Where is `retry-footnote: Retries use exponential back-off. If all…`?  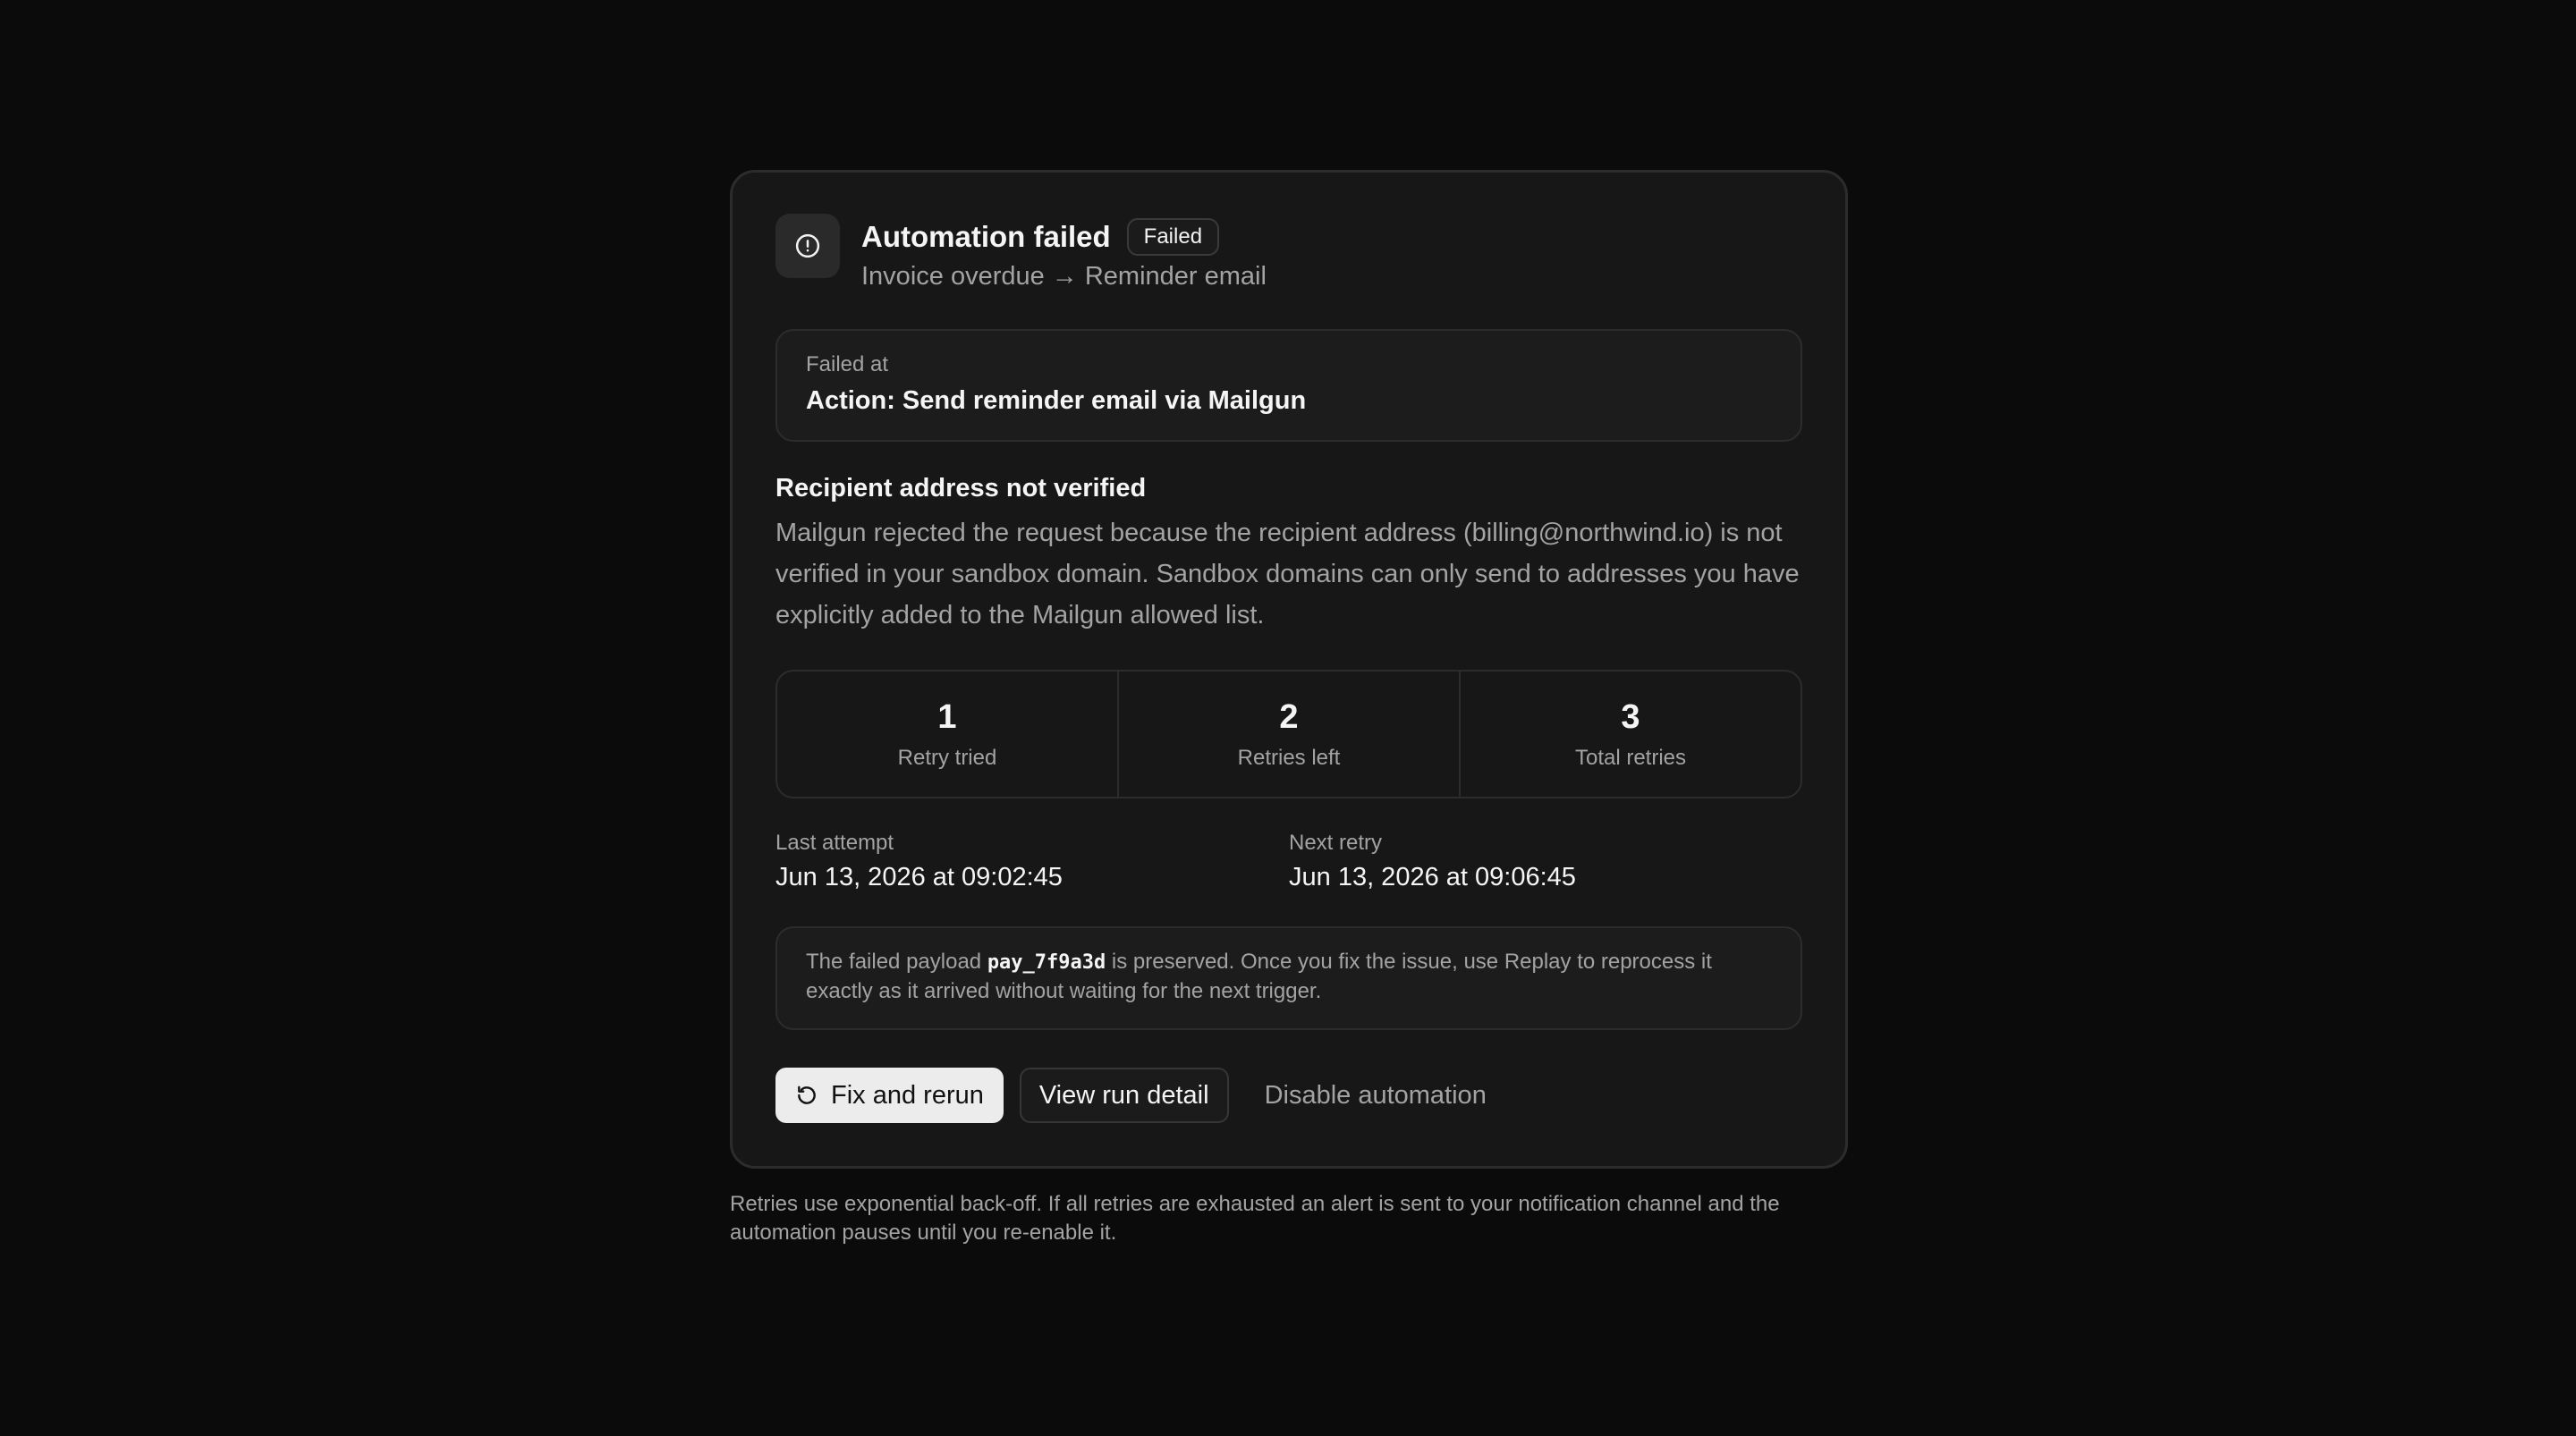 retry-footnote: Retries use exponential back-off. If all… is located at coordinates (1255, 1218).